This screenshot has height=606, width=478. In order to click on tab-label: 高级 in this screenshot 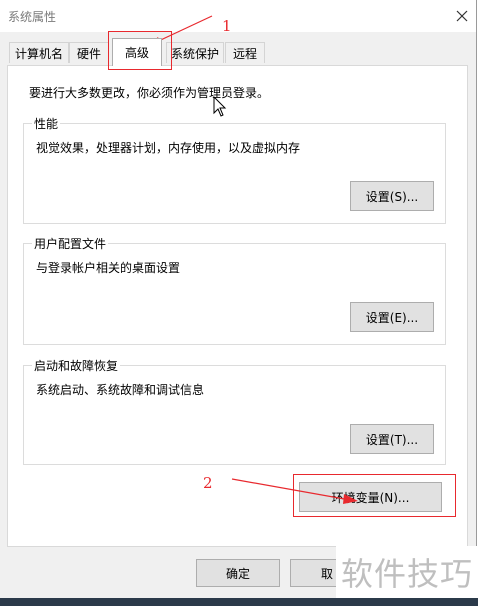, I will do `click(136, 53)`.